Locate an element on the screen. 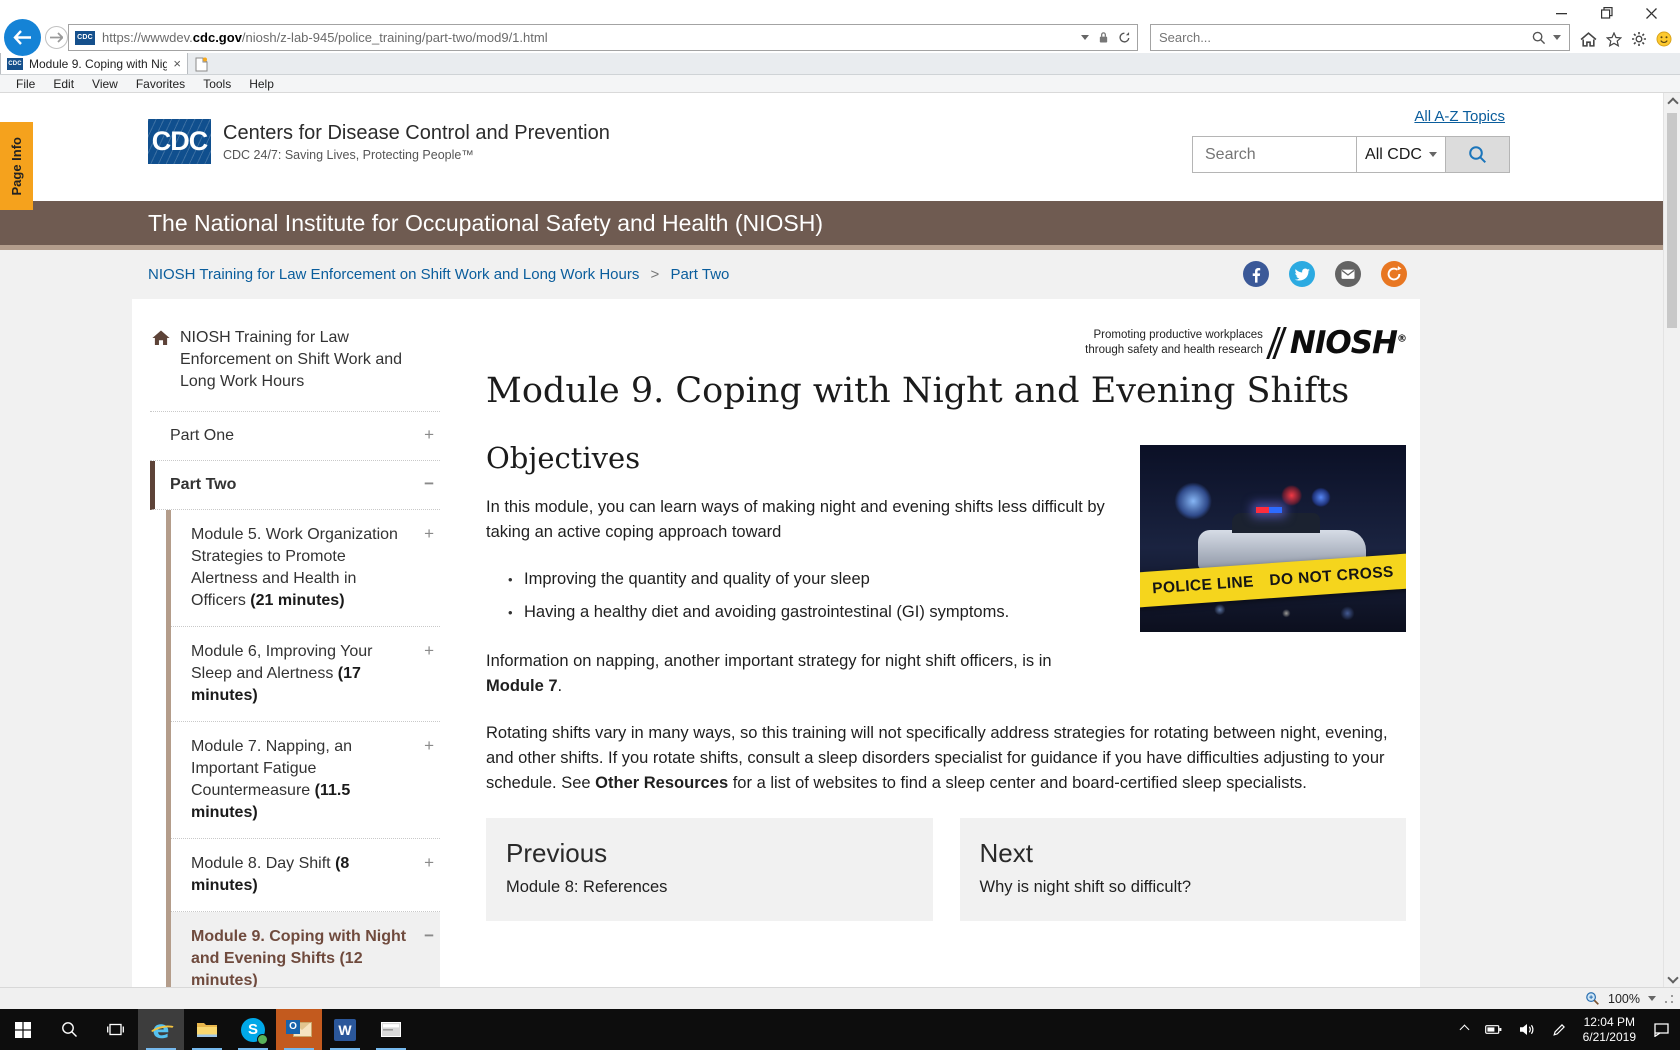 The width and height of the screenshot is (1680, 1050). search-provider-dropdown-icon is located at coordinates (1557, 37).